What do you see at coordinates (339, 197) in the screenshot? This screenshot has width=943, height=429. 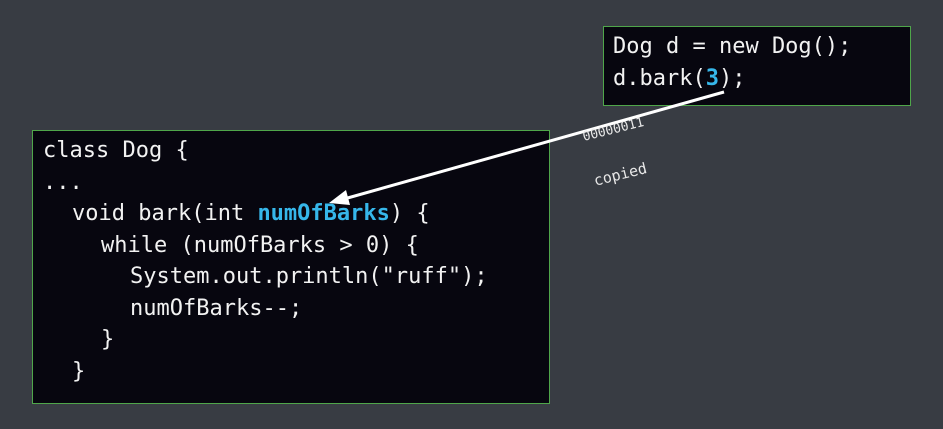 I see `copy-arrow-head` at bounding box center [339, 197].